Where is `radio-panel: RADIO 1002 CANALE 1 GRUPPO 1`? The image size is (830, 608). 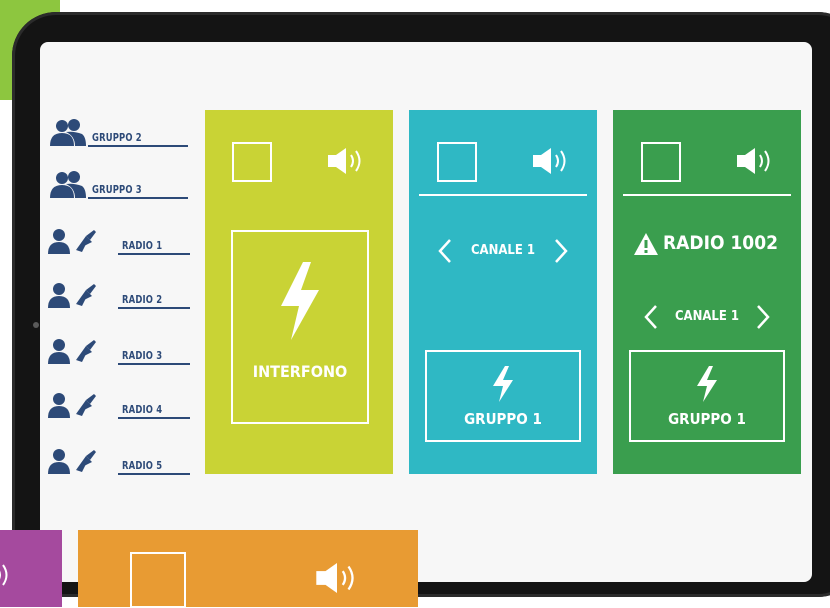
radio-panel: RADIO 1002 CANALE 1 GRUPPO 1 is located at coordinates (707, 292).